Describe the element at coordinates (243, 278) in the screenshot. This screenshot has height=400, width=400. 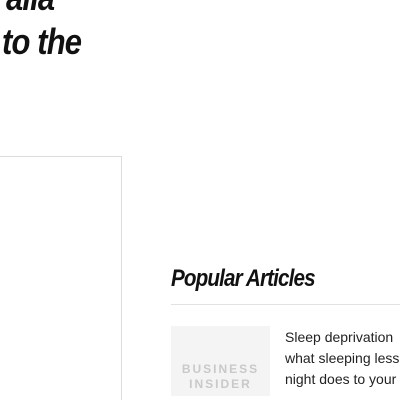
I see `popular-articles-heading: Popular Articles` at that location.